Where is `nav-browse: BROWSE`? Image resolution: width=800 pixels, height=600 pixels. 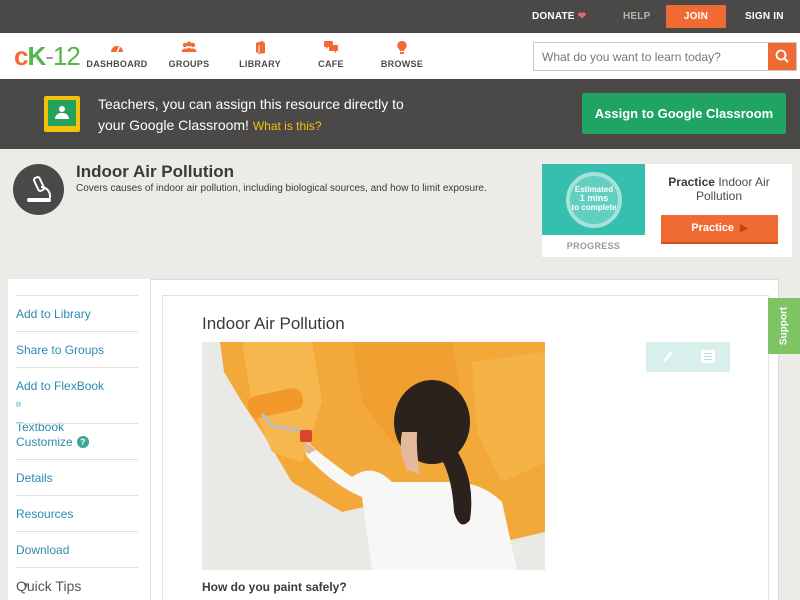 nav-browse: BROWSE is located at coordinates (402, 54).